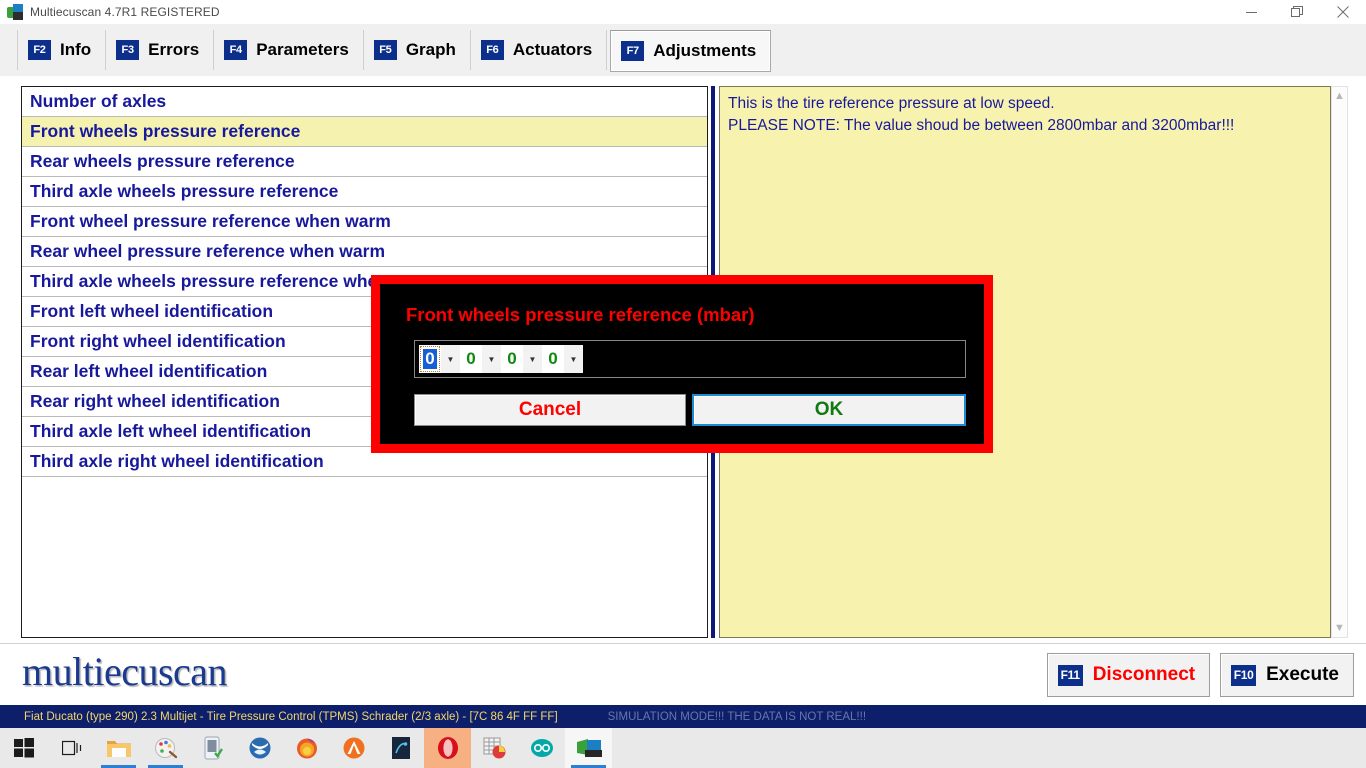 This screenshot has width=1366, height=768. I want to click on scanner-app-icon, so click(212, 748).